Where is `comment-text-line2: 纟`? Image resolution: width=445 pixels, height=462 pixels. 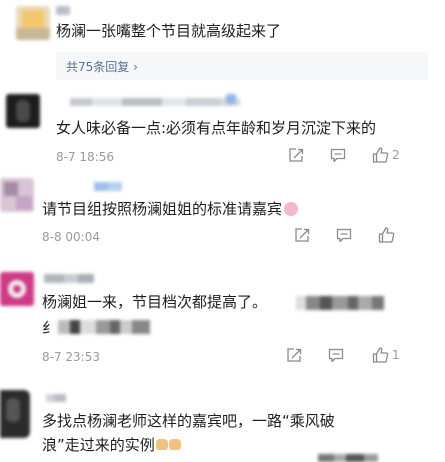
comment-text-line2: 纟 is located at coordinates (50, 328).